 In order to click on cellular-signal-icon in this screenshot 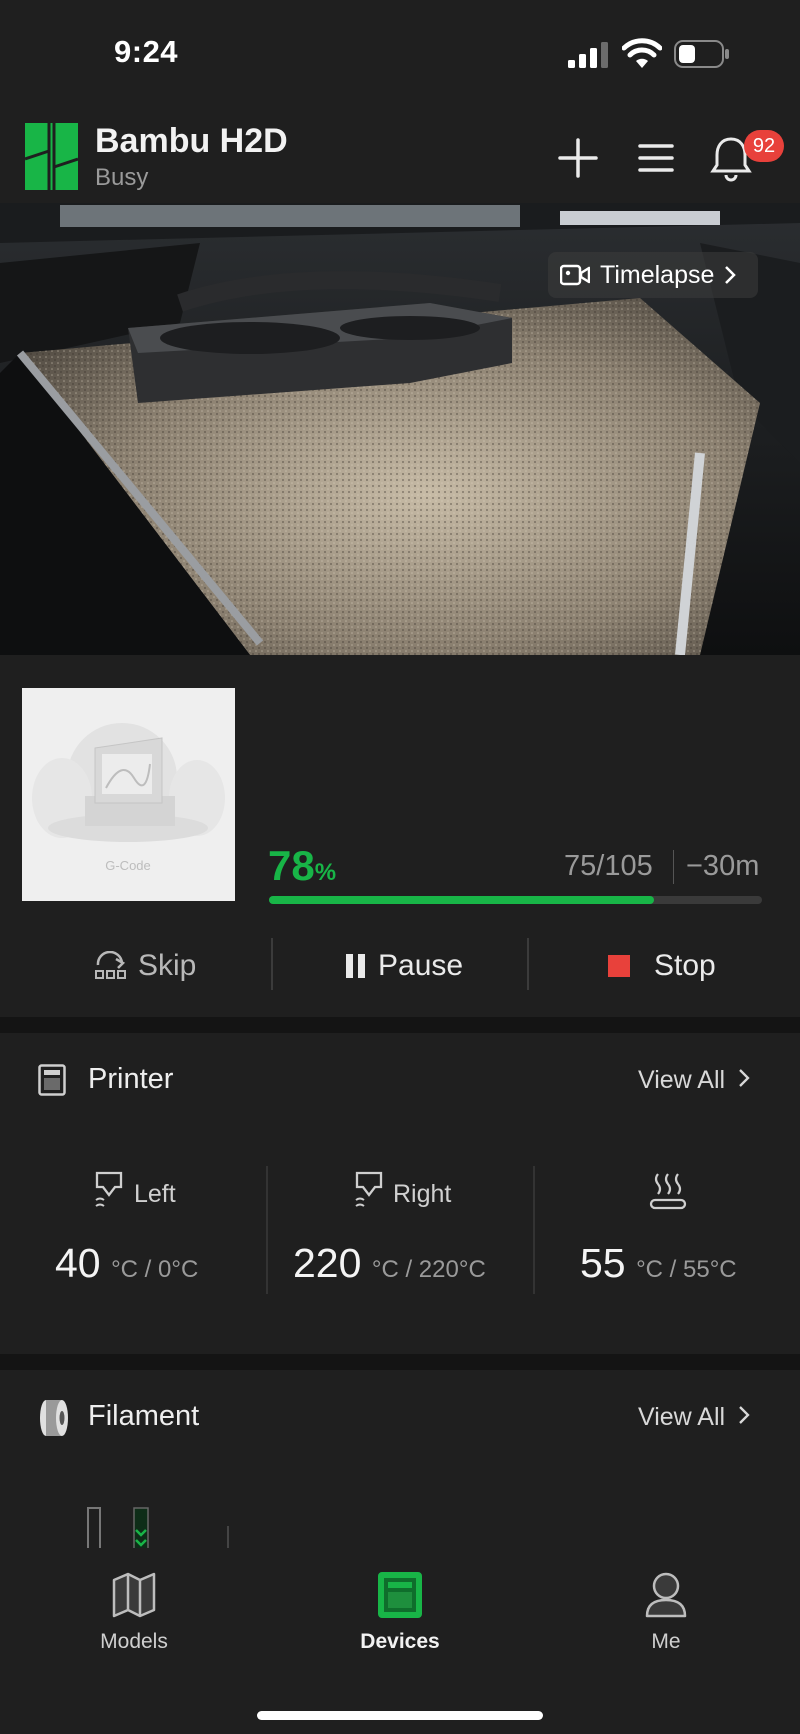, I will do `click(588, 55)`.